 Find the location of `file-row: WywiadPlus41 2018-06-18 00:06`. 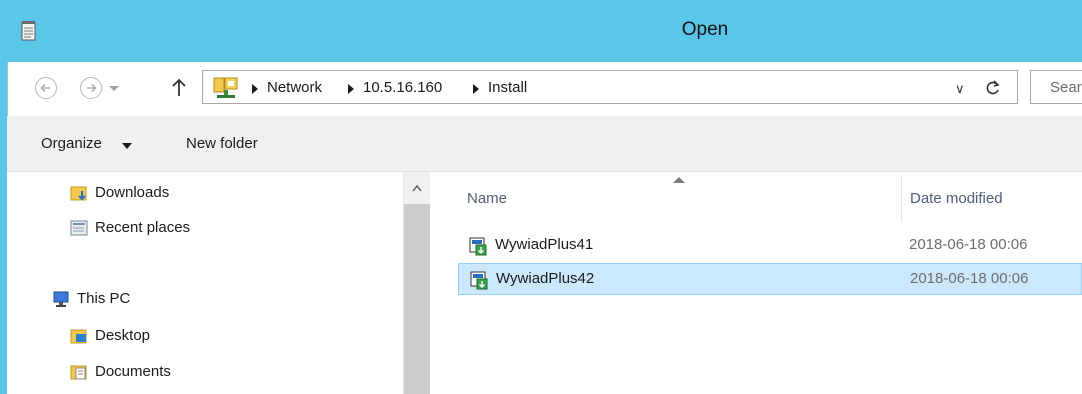

file-row: WywiadPlus41 2018-06-18 00:06 is located at coordinates (770, 246).